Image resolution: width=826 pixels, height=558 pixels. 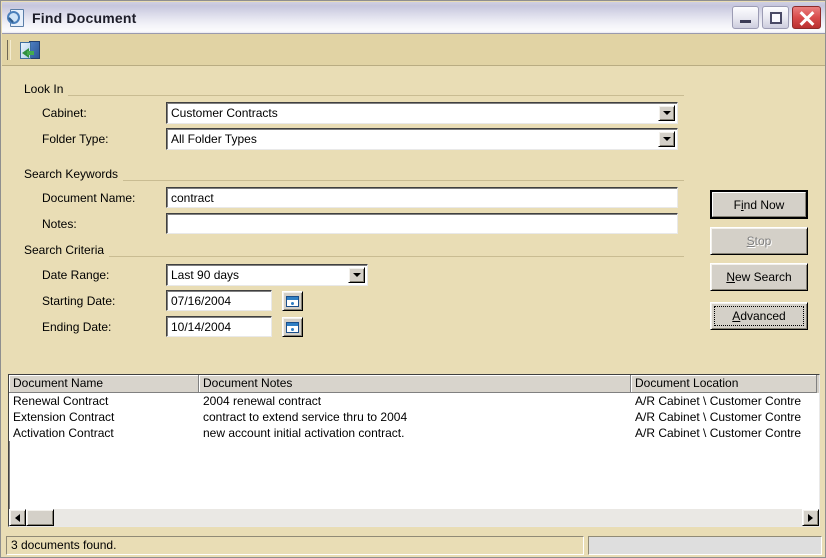 What do you see at coordinates (730, 277) in the screenshot?
I see `new-search-label-mnemonic: N` at bounding box center [730, 277].